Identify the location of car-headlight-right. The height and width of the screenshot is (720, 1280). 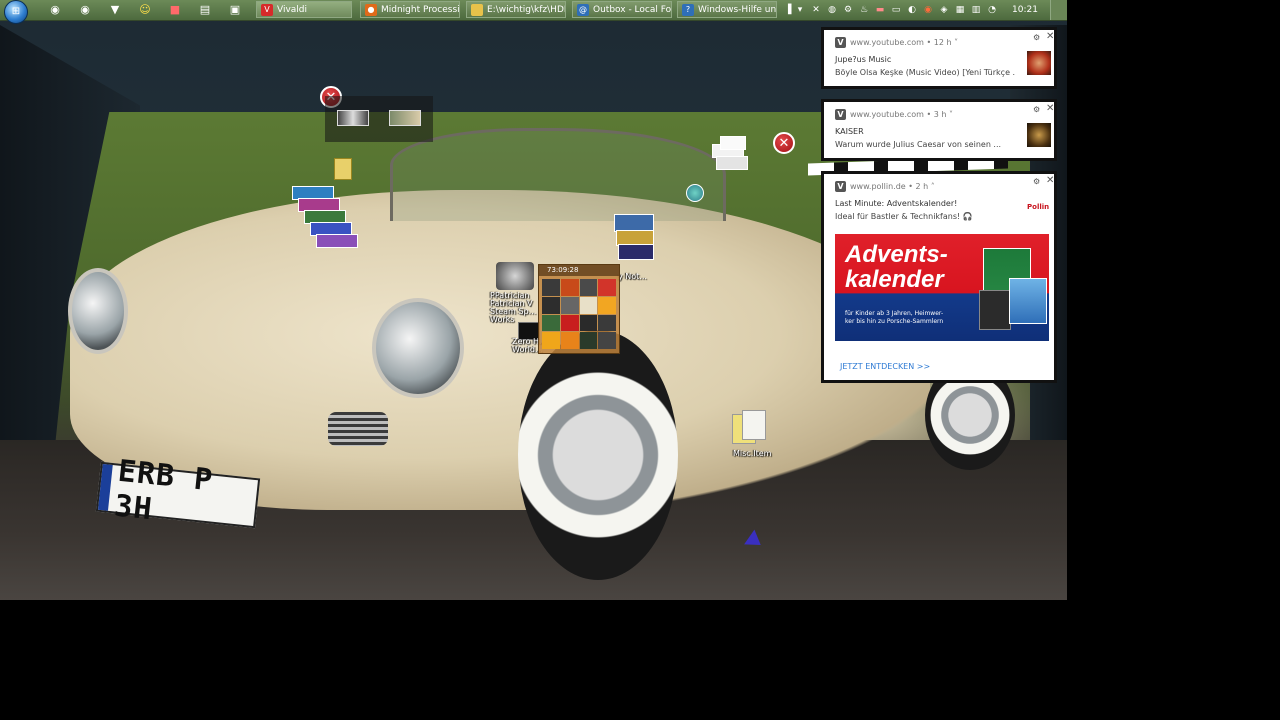
(418, 348).